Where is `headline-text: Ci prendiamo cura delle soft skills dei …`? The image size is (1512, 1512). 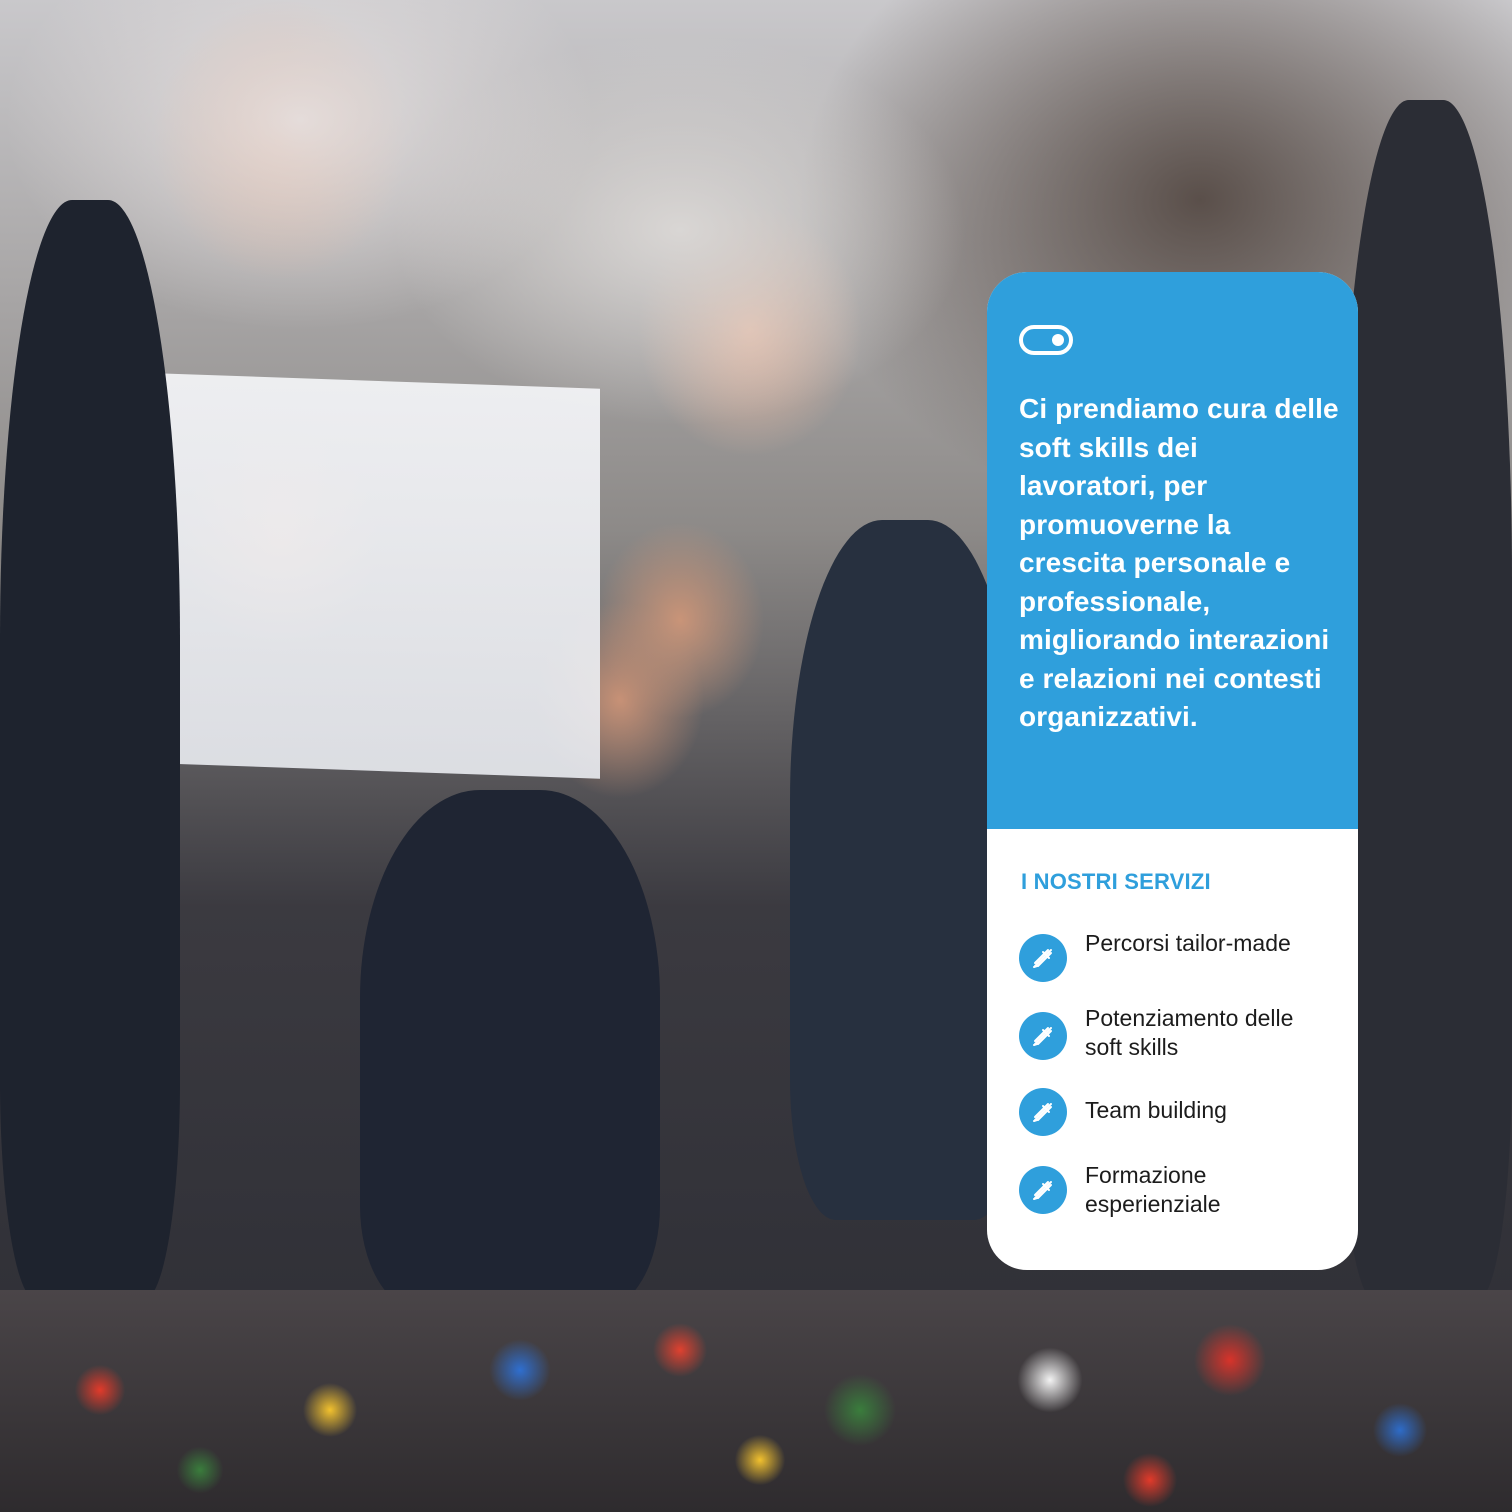 headline-text: Ci prendiamo cura delle soft skills dei … is located at coordinates (1179, 562).